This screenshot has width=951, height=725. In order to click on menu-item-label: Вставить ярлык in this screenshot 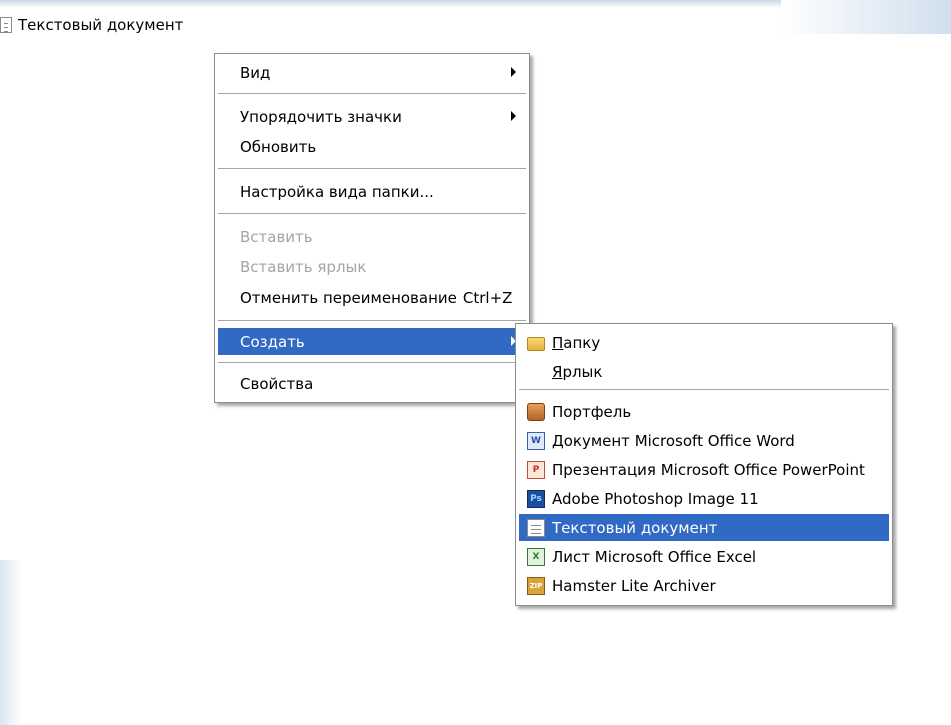, I will do `click(303, 266)`.